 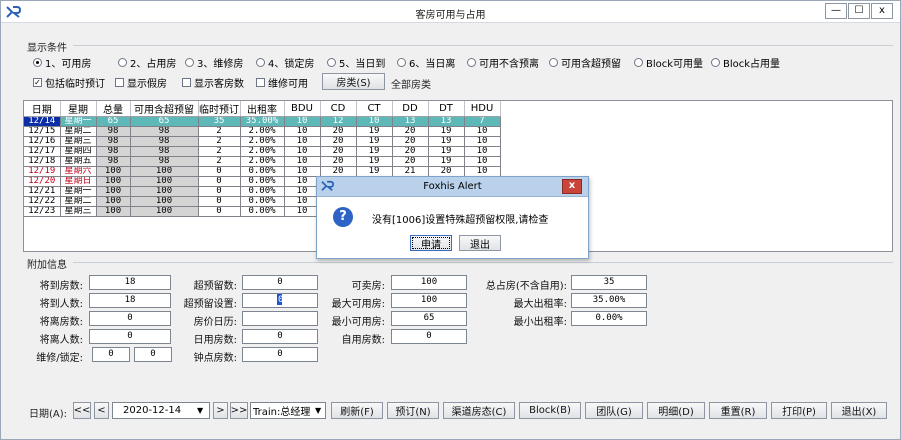 What do you see at coordinates (429, 300) in the screenshot?
I see `max-avail-field: 100` at bounding box center [429, 300].